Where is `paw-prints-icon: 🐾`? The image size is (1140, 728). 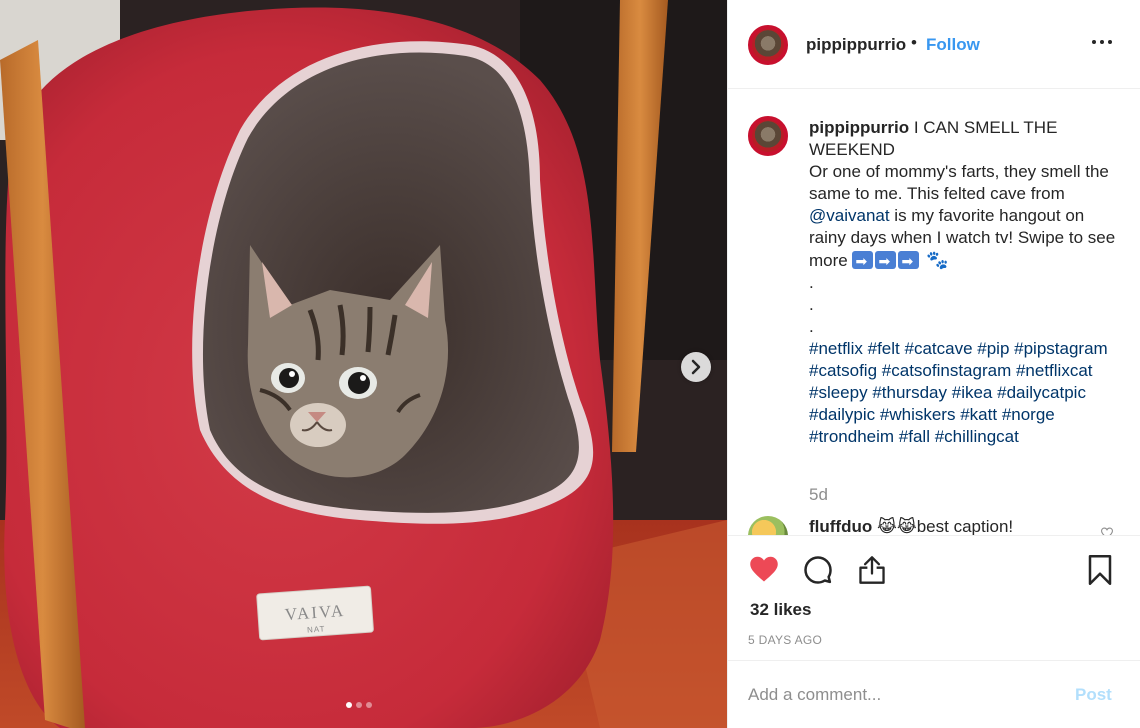
paw-prints-icon: 🐾 is located at coordinates (937, 260).